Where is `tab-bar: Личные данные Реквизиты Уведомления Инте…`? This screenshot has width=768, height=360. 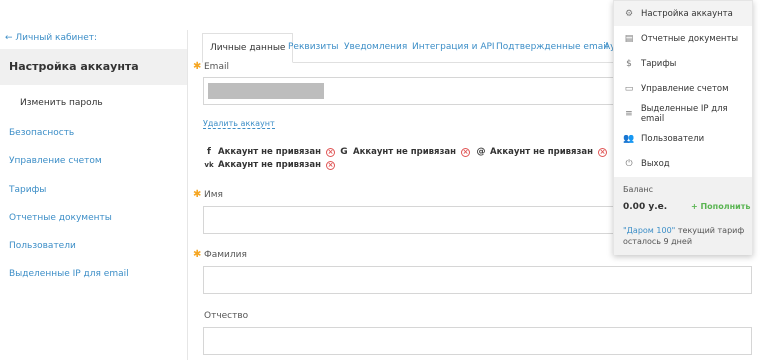
tab-bar: Личные данные Реквизиты Уведомления Инте… is located at coordinates (412, 48).